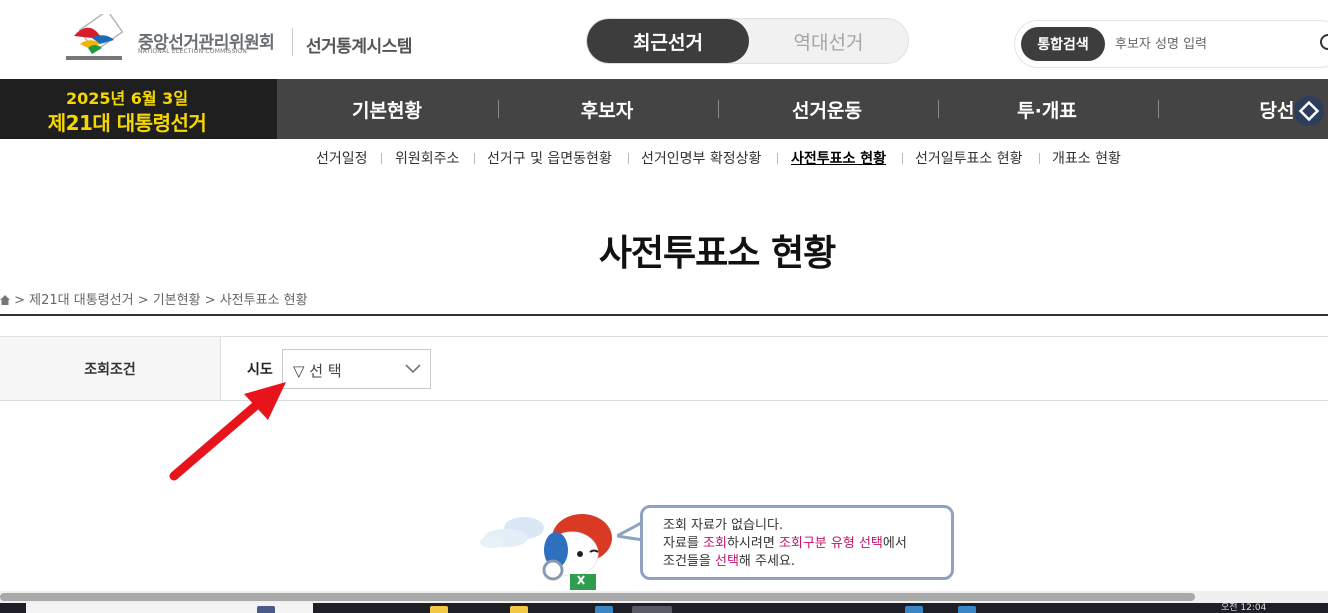  What do you see at coordinates (549, 158) in the screenshot?
I see `submenu-item-districts: 선거구 및 읍면동현황` at bounding box center [549, 158].